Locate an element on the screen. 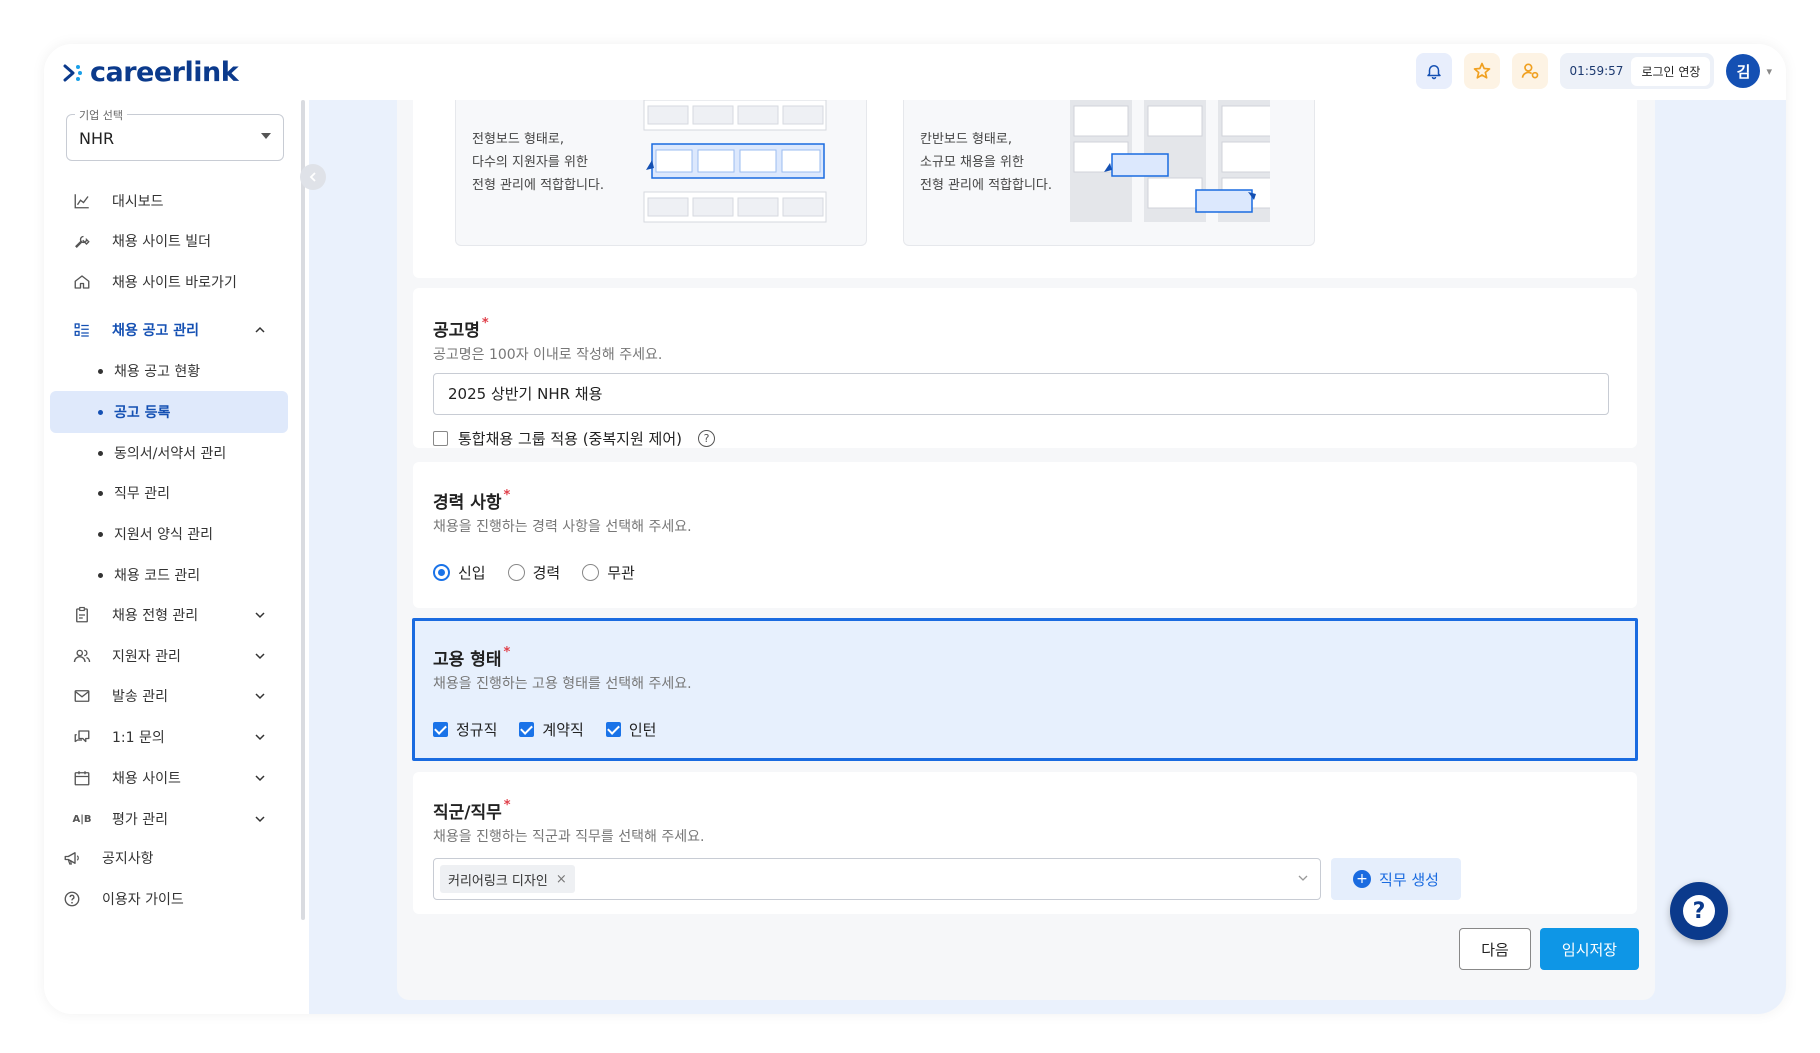 The width and height of the screenshot is (1820, 1053). job-chip: 커리어링크 디자인 × is located at coordinates (507, 879).